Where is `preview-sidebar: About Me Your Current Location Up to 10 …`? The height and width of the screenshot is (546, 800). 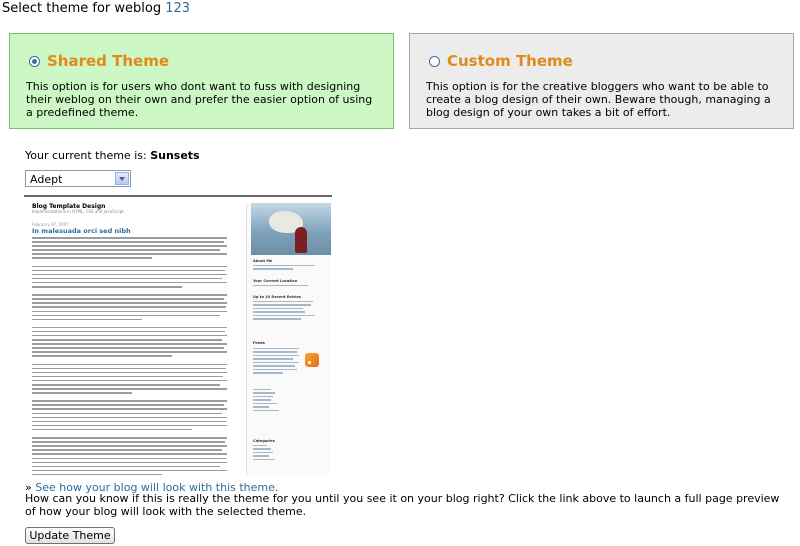 preview-sidebar: About Me Your Current Location Up to 10 … is located at coordinates (288, 339).